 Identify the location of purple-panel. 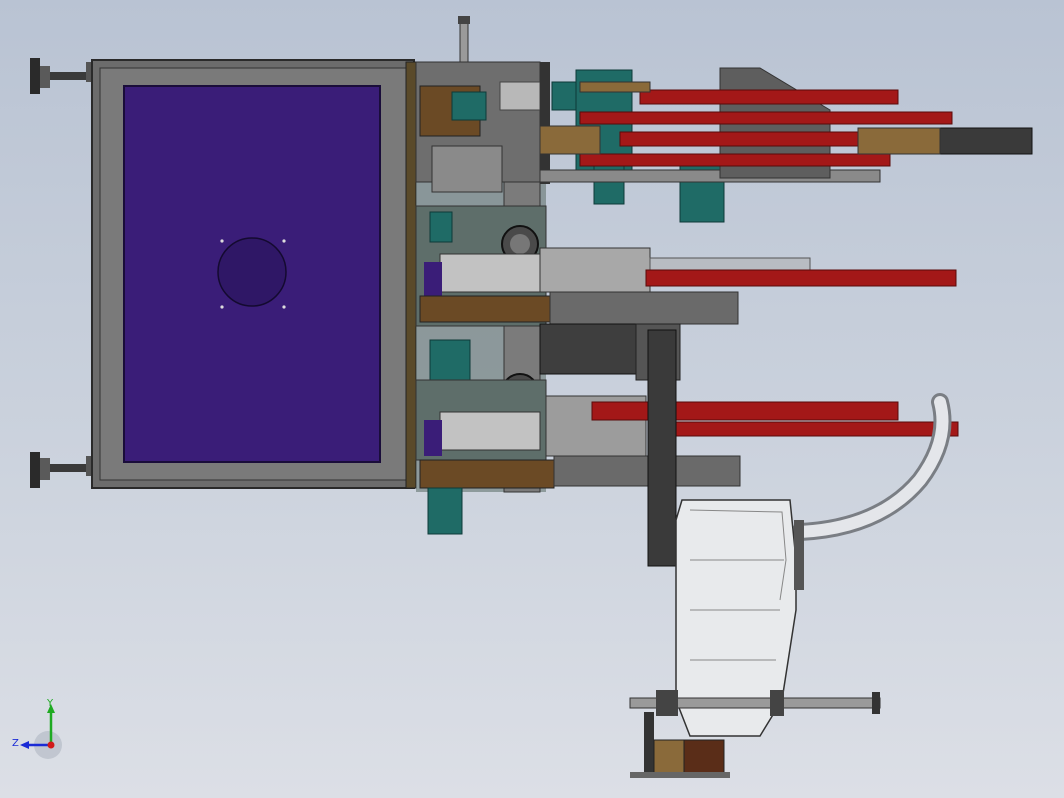
(252, 274).